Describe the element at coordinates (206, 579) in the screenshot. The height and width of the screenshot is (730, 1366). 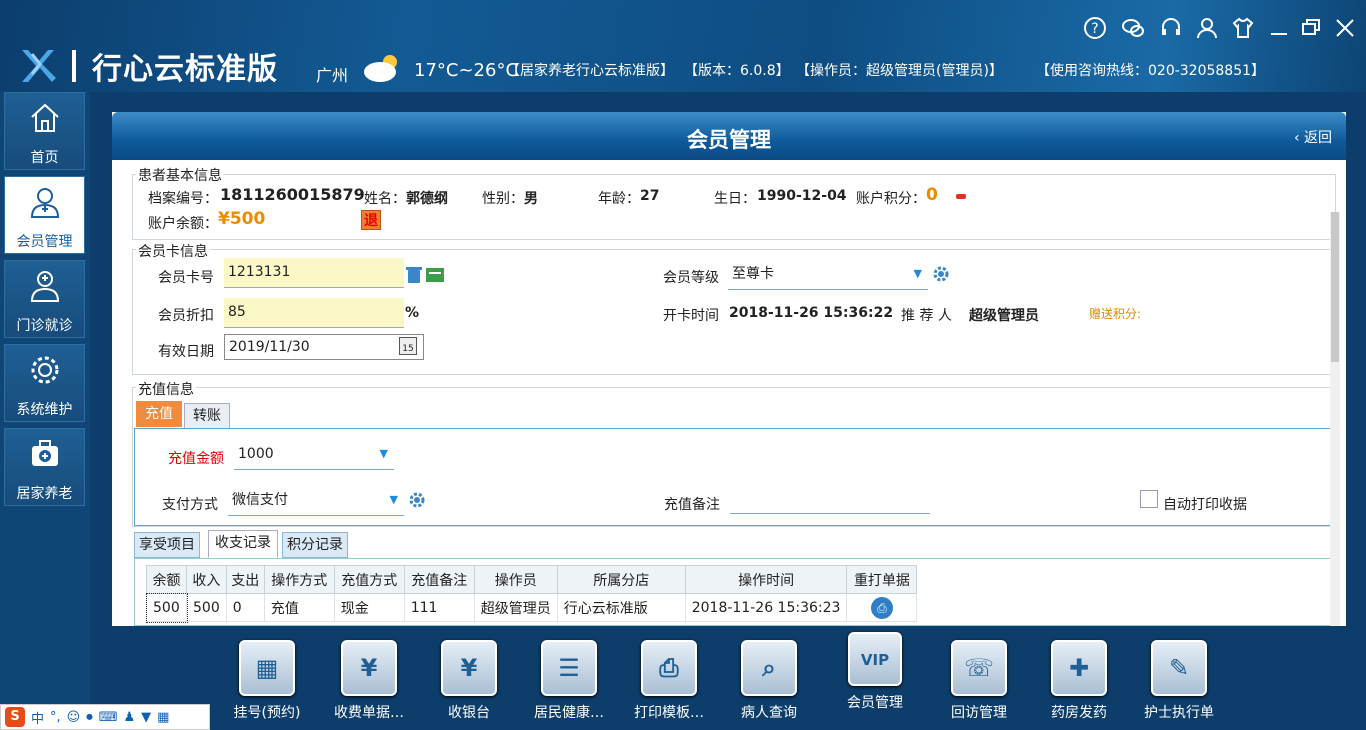
I see `column-header: 收入` at that location.